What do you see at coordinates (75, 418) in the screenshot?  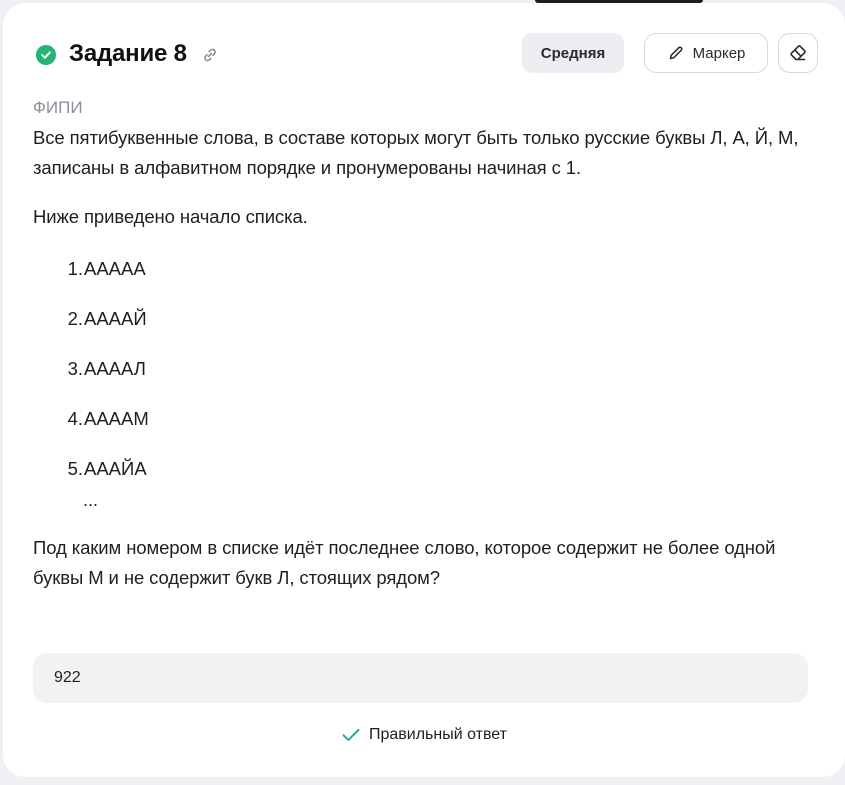 I see `list-item-number: 4.` at bounding box center [75, 418].